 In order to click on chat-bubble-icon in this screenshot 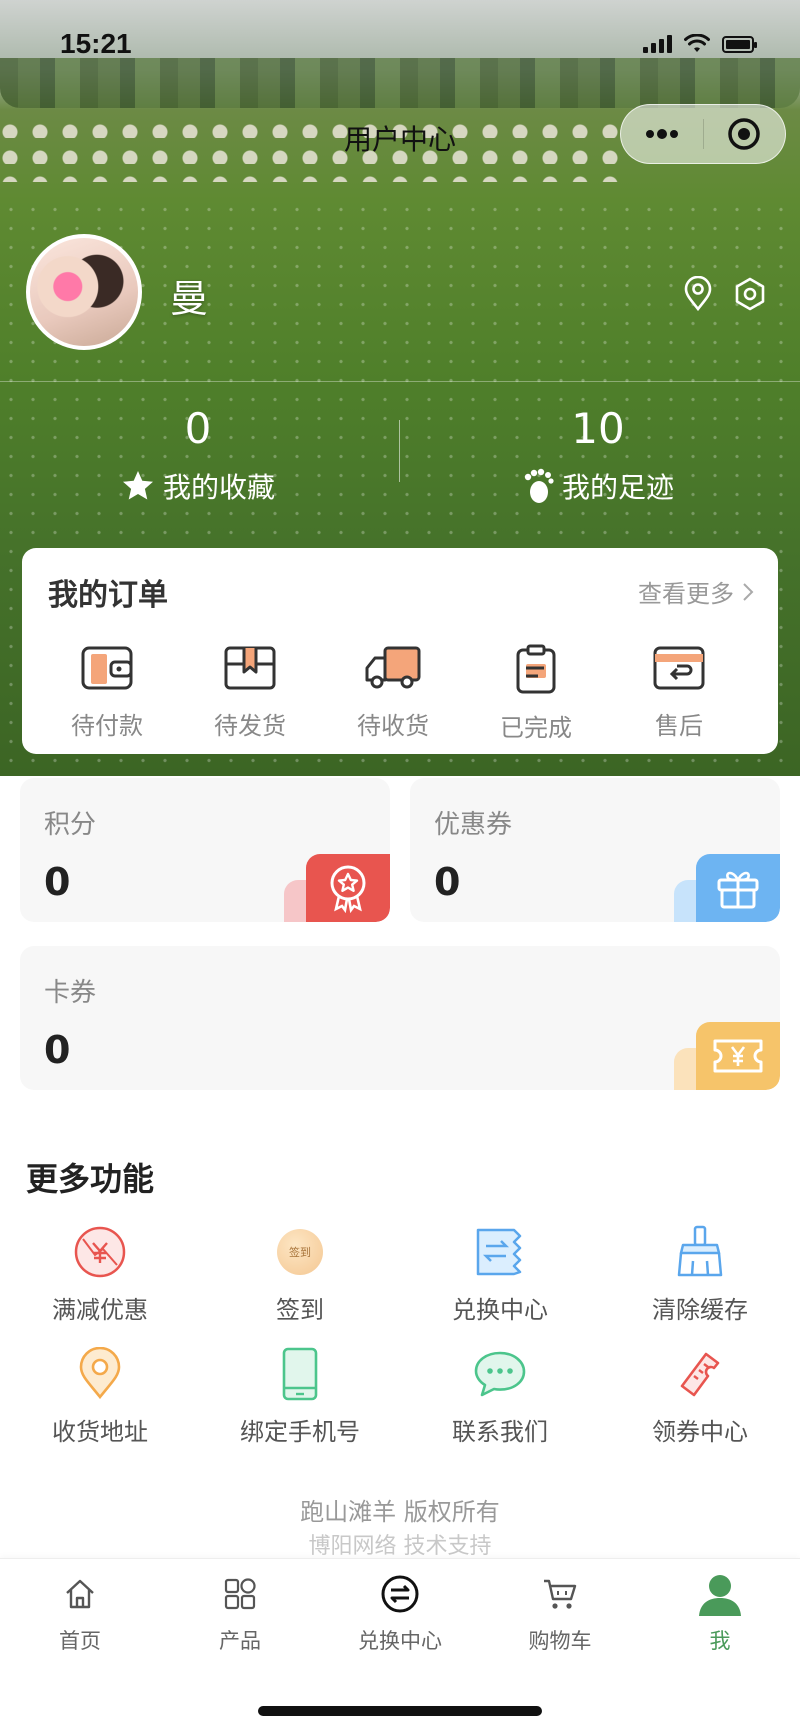, I will do `click(500, 1374)`.